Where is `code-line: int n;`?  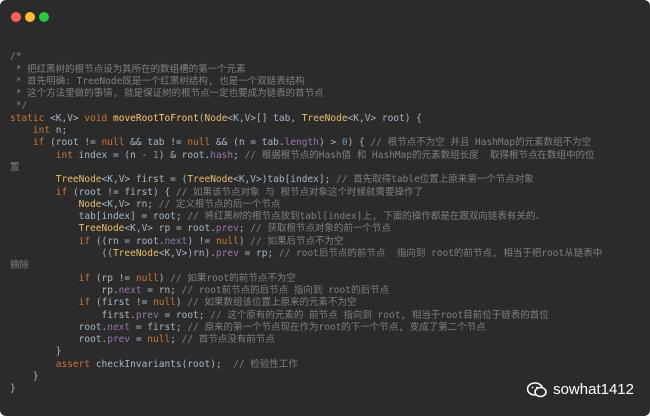 code-line: int n; is located at coordinates (50, 131).